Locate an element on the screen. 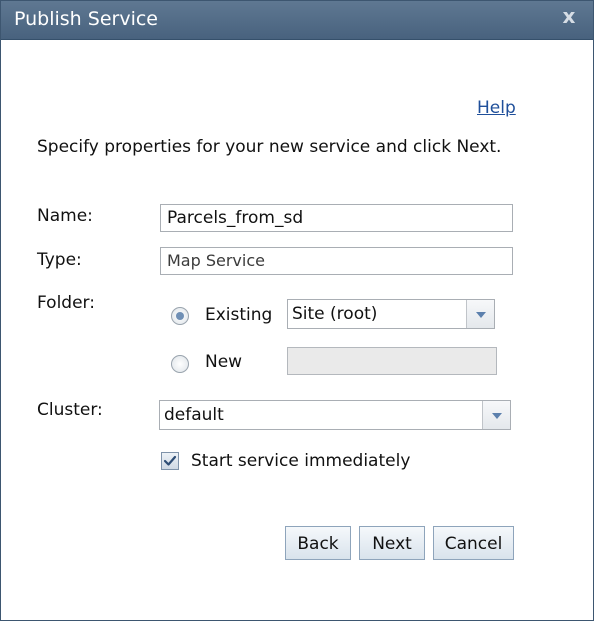 The height and width of the screenshot is (621, 594). name-label: Name: is located at coordinates (65, 216).